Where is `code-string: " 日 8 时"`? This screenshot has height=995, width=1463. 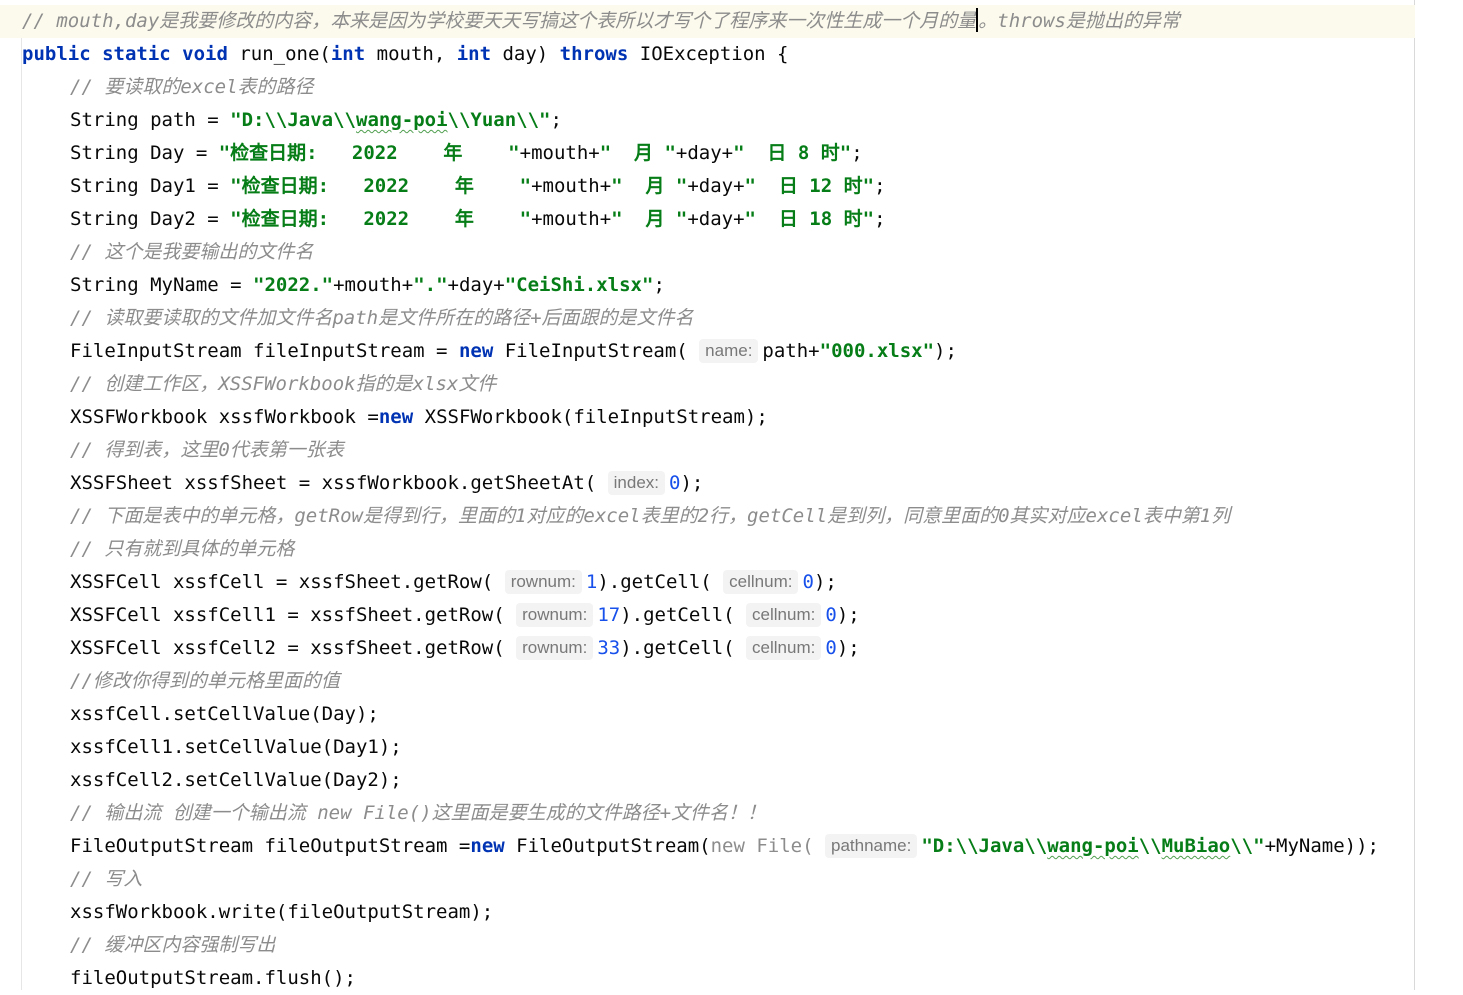 code-string: " 日 8 时" is located at coordinates (792, 153).